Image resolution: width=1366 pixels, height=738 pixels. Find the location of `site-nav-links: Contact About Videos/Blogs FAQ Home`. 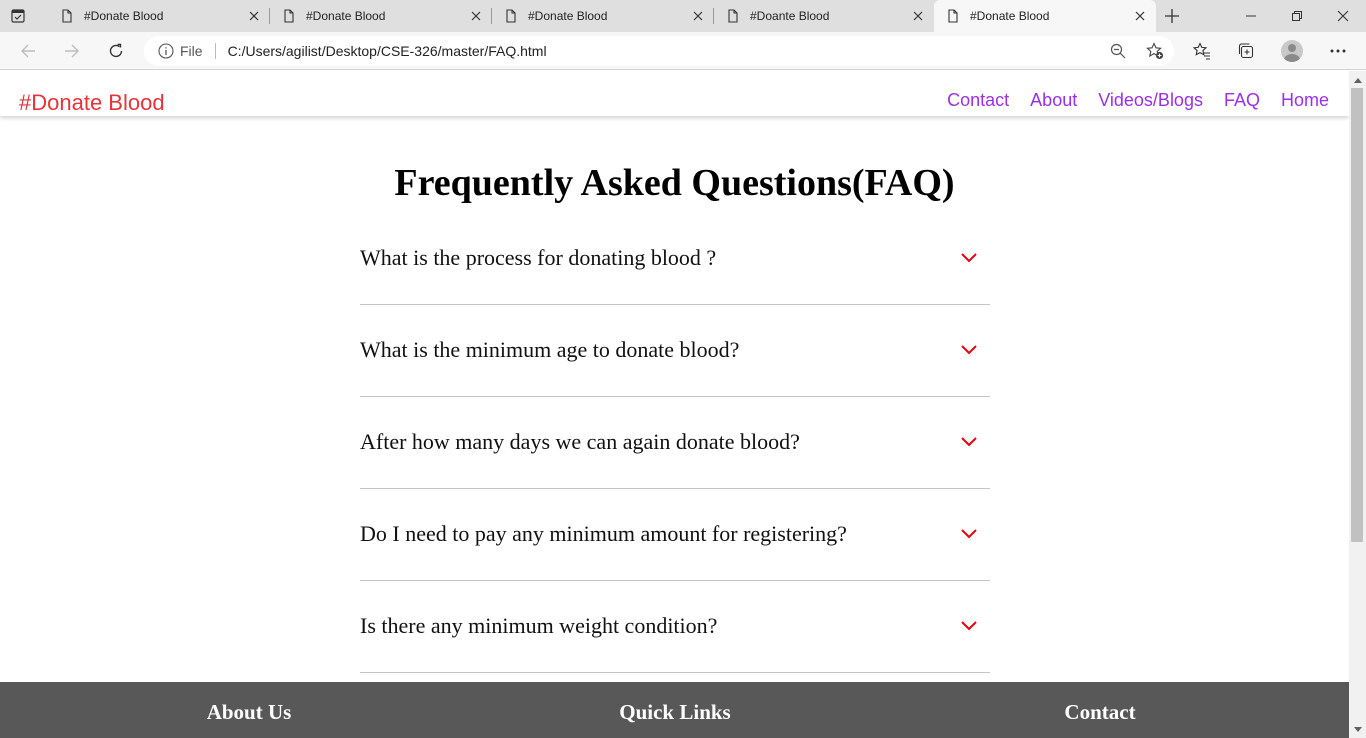

site-nav-links: Contact About Videos/Blogs FAQ Home is located at coordinates (1138, 100).